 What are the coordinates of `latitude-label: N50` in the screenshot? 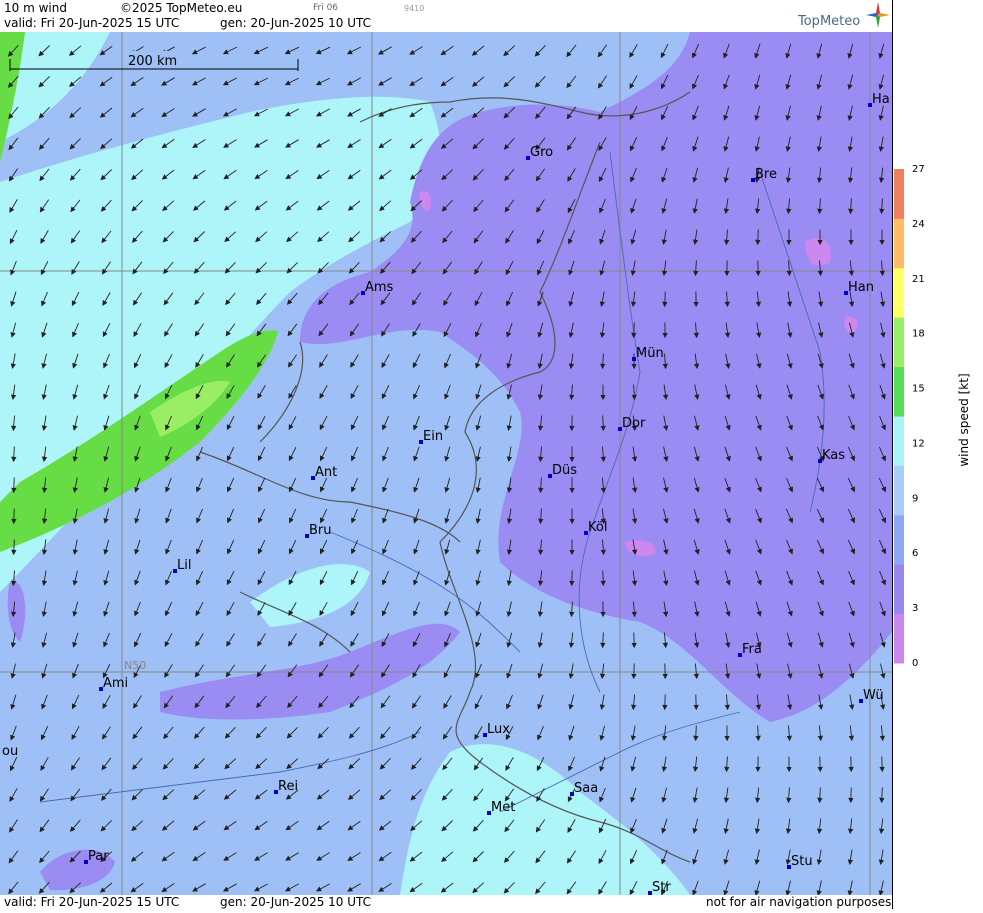 It's located at (135, 665).